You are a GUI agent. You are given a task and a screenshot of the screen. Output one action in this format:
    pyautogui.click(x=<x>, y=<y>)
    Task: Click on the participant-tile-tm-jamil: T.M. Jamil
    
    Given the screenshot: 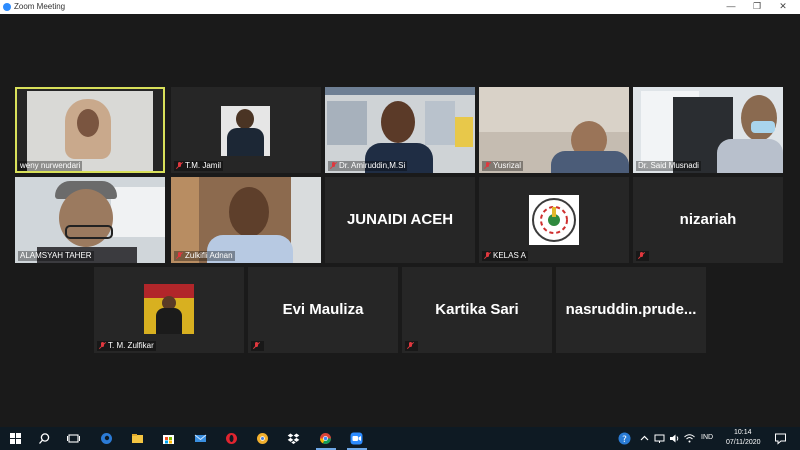 What is the action you would take?
    pyautogui.click(x=246, y=130)
    